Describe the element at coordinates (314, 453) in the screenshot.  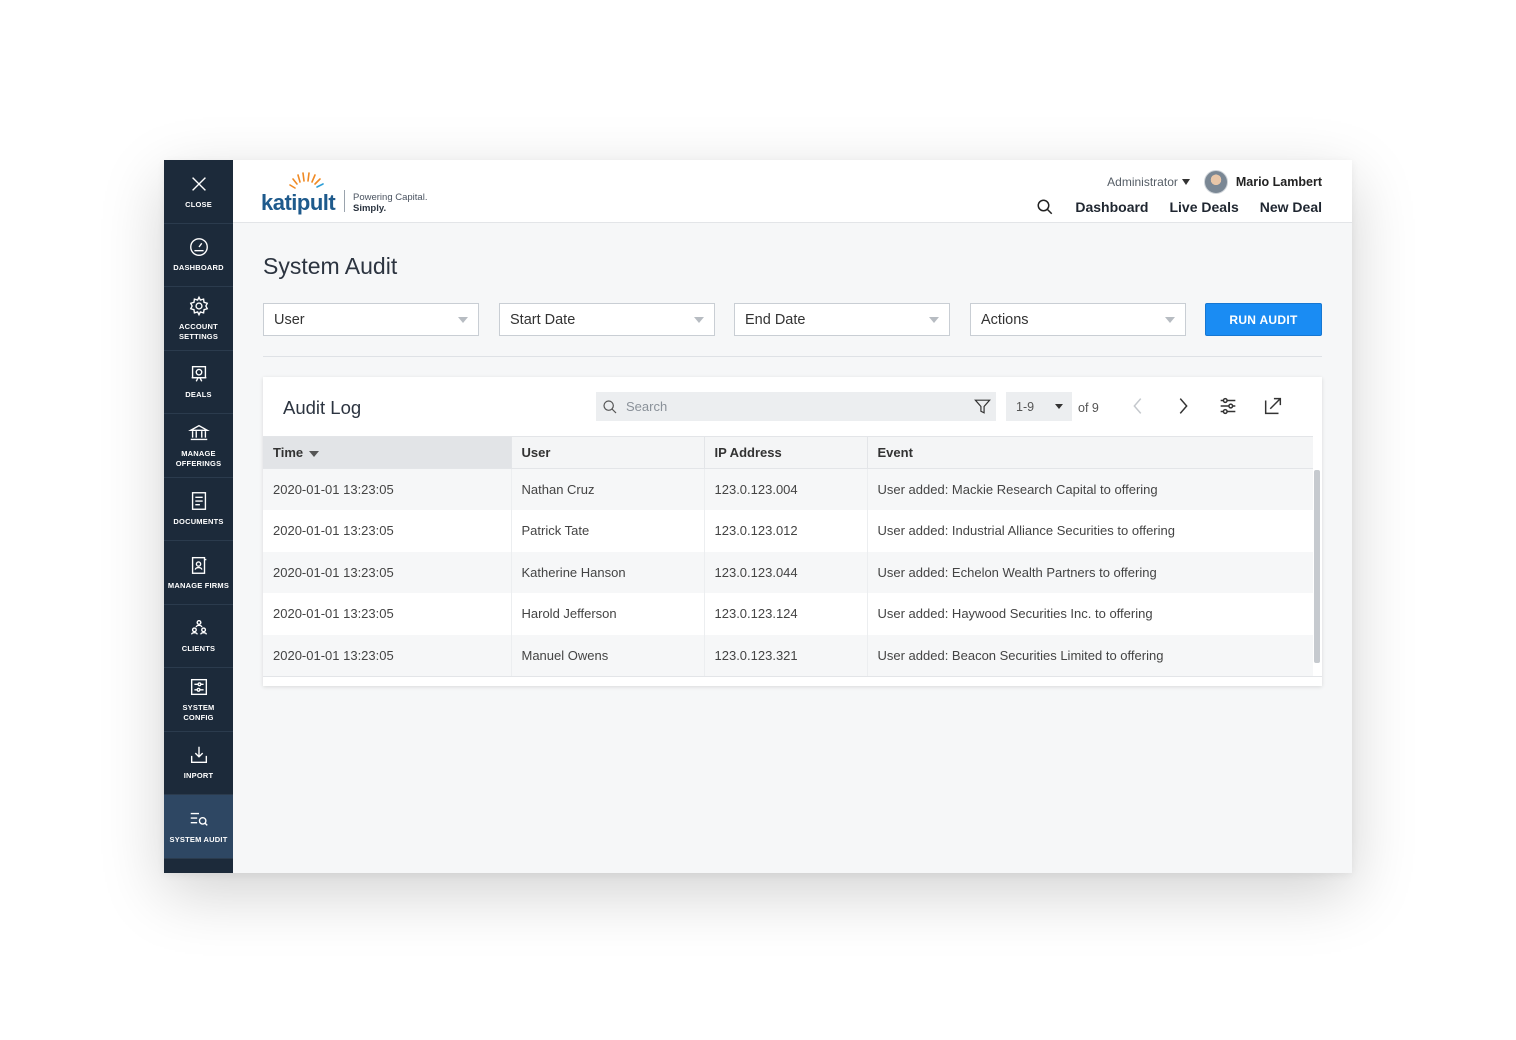
I see `sort-desc-icon` at that location.